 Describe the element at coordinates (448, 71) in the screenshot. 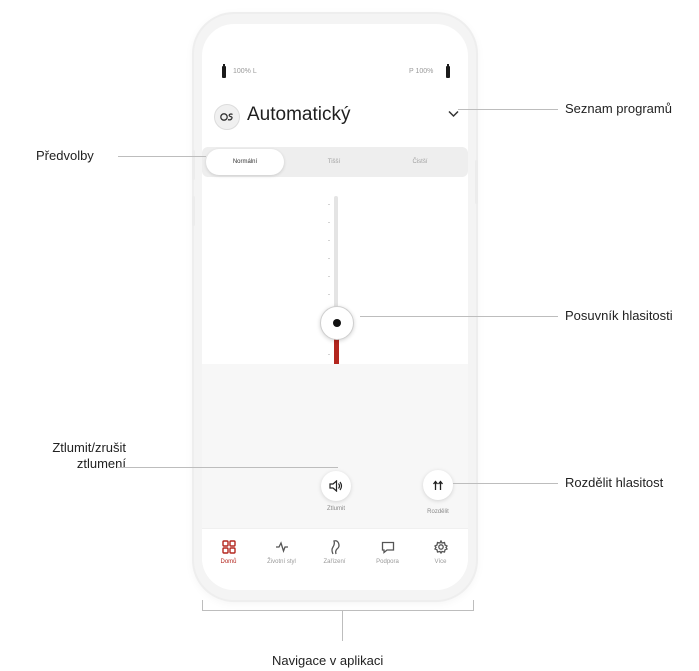

I see `right-battery-icon` at that location.